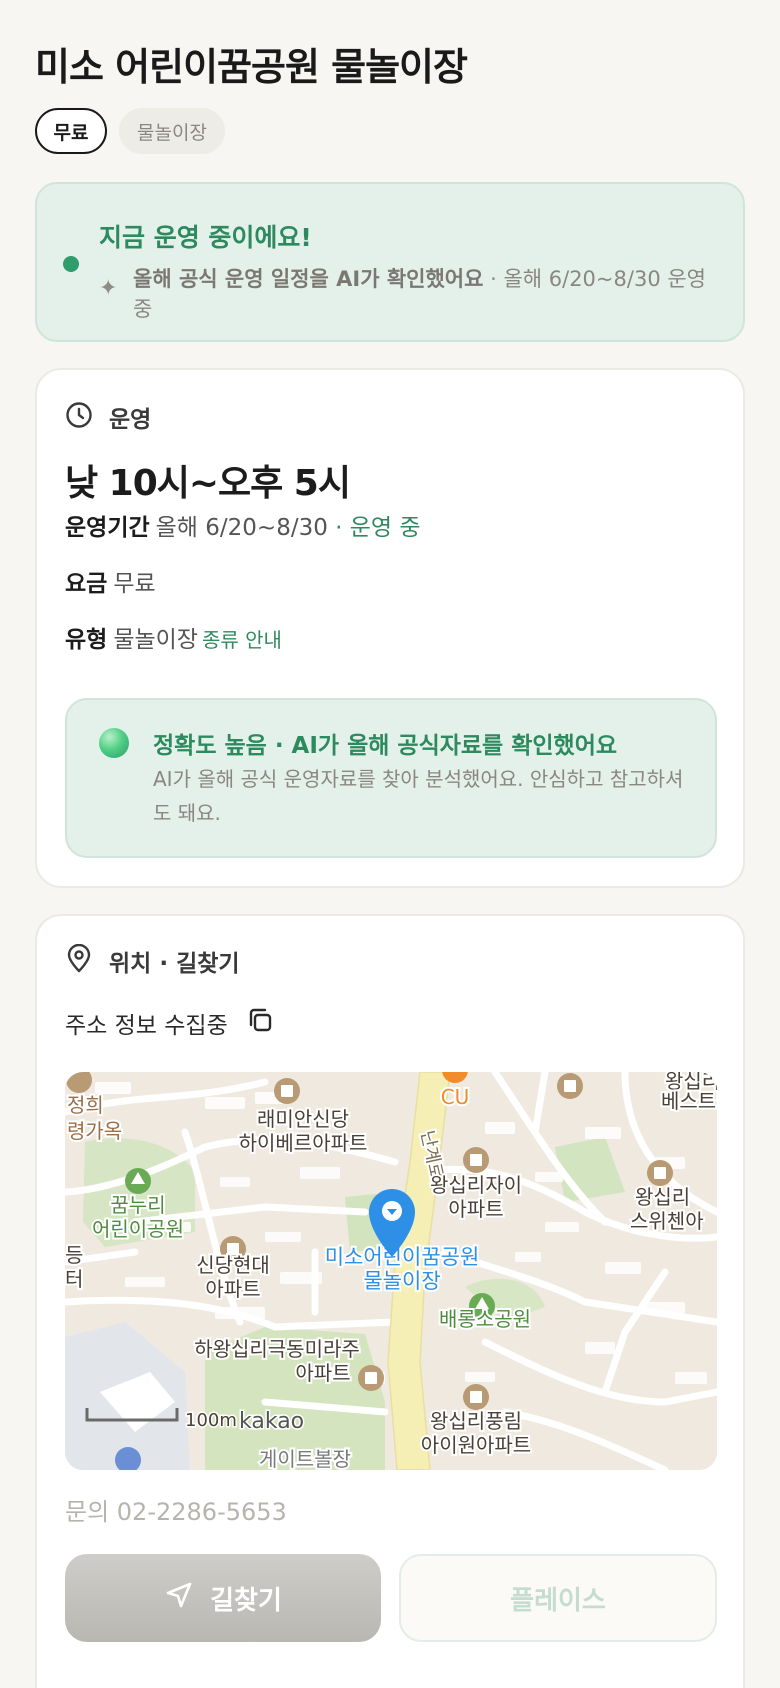 The width and height of the screenshot is (780, 1688). I want to click on directions-button: 길찾기, so click(223, 1598).